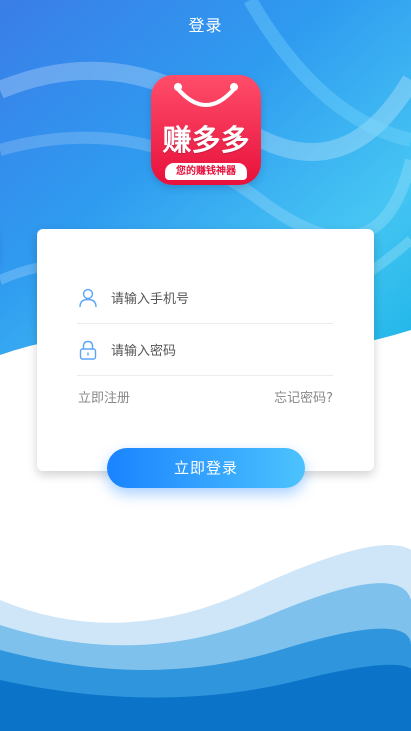 Image resolution: width=411 pixels, height=731 pixels. Describe the element at coordinates (206, 95) in the screenshot. I see `bag-handle-icon` at that location.